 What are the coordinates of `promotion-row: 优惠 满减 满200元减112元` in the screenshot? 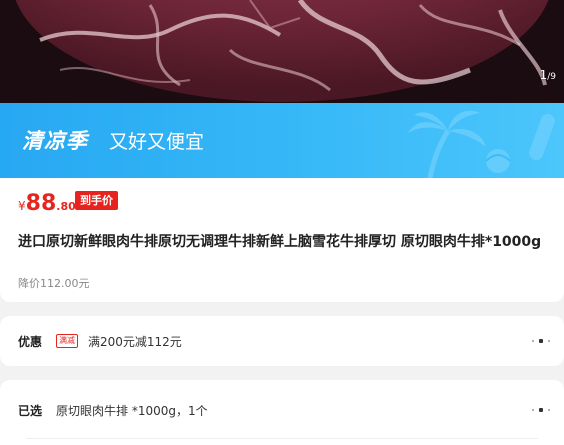 It's located at (282, 341).